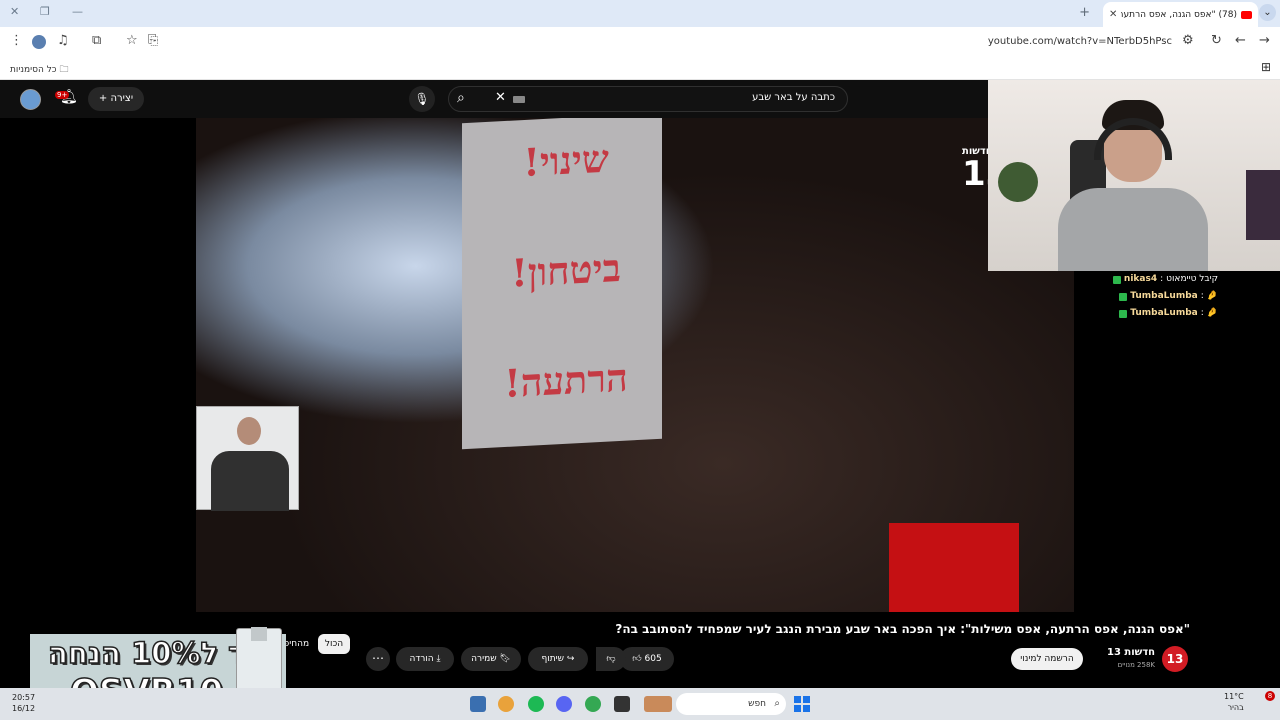  I want to click on save-button: 🔖︎ שמירה, so click(491, 659).